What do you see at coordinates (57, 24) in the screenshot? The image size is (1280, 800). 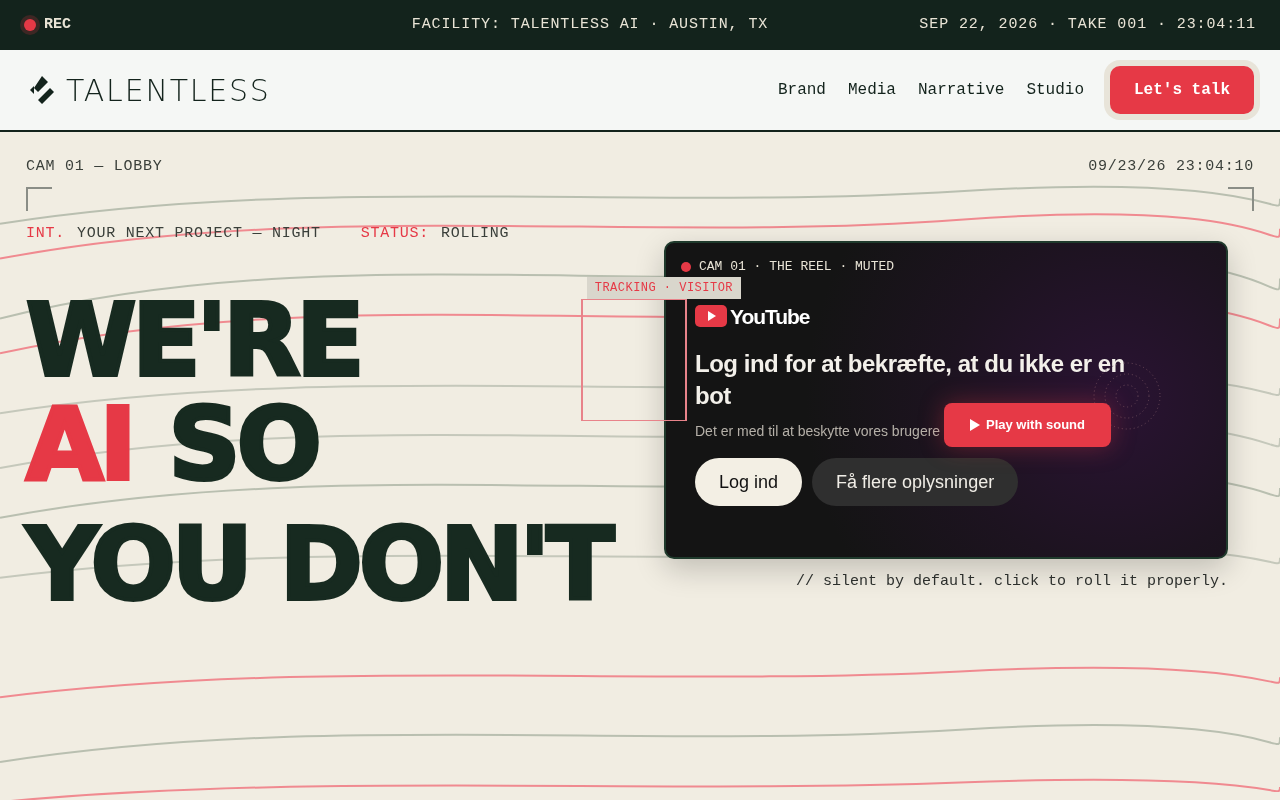 I see `rec-label: REC` at bounding box center [57, 24].